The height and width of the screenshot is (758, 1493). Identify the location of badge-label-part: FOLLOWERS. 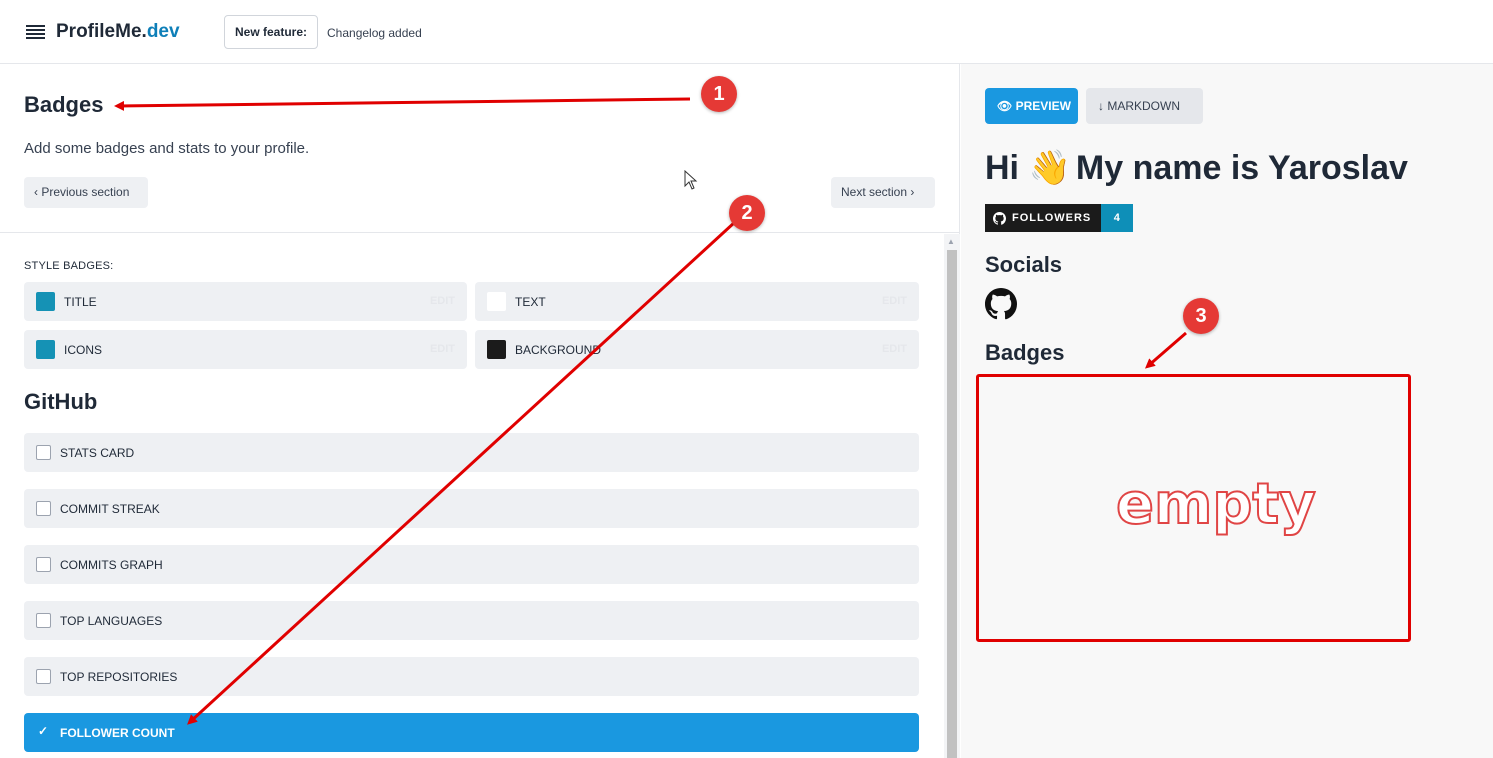
(1043, 218).